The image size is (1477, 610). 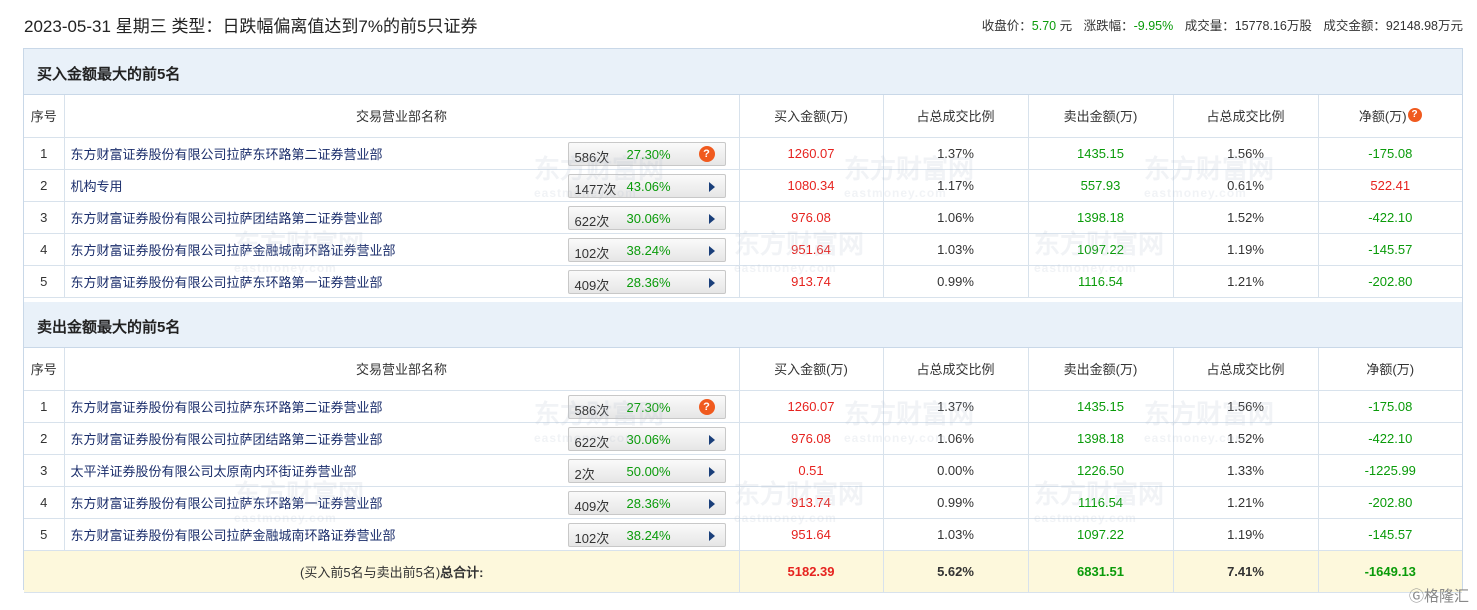 I want to click on buy-amount: 1080.34, so click(x=811, y=185).